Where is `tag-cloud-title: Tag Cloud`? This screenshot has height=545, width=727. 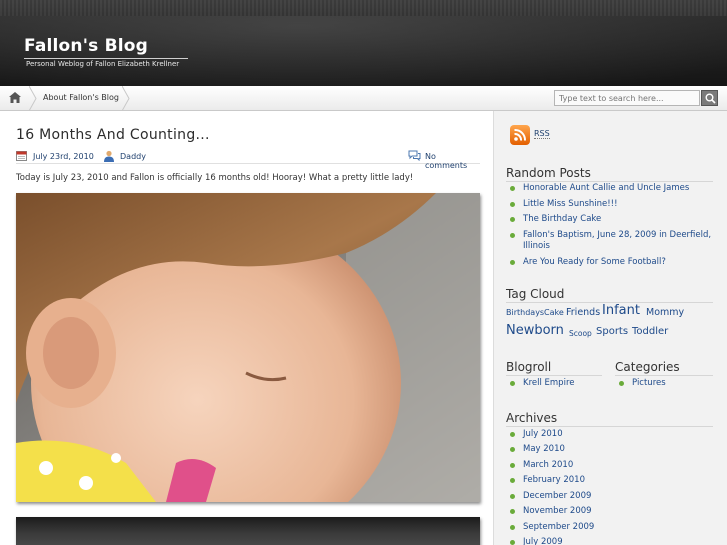 tag-cloud-title: Tag Cloud is located at coordinates (535, 294).